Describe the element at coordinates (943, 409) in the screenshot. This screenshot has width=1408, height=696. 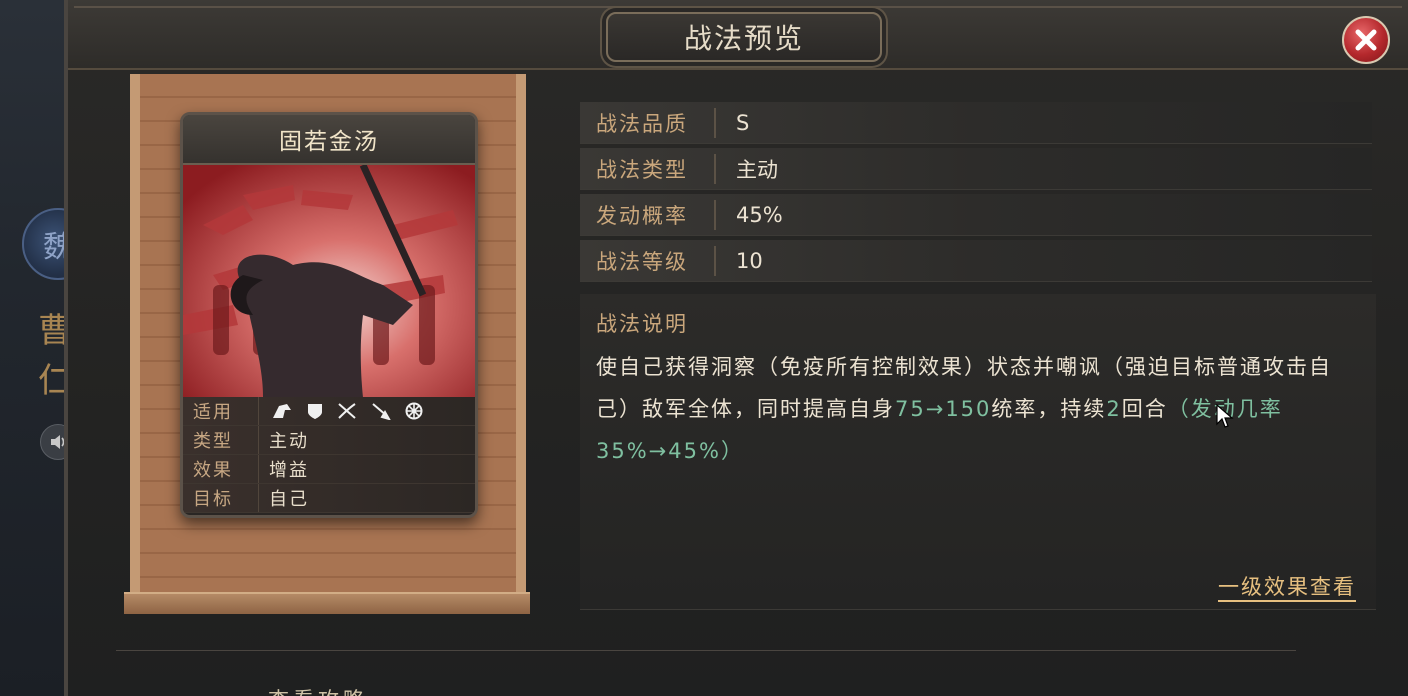
I see `command-bonus-value: 75→150` at that location.